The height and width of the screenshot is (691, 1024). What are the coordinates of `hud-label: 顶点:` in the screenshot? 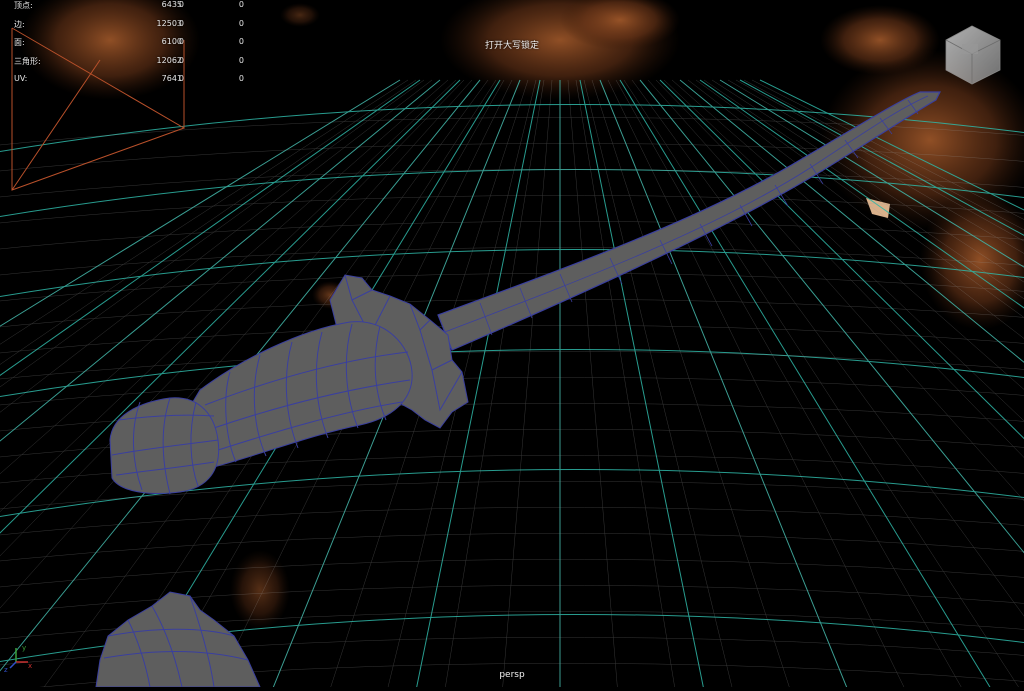 It's located at (23, 5).